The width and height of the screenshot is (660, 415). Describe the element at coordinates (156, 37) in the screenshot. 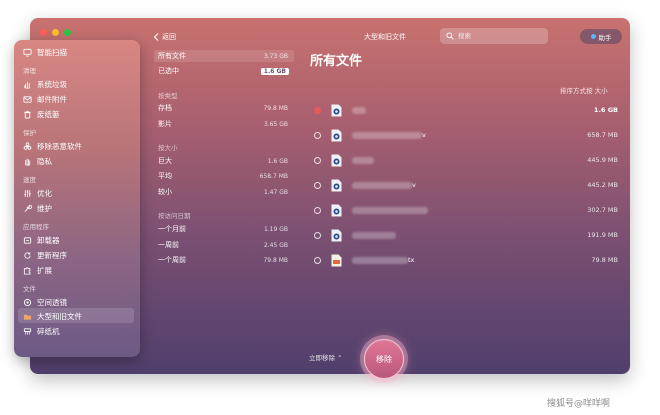

I see `chevron-left-icon` at that location.